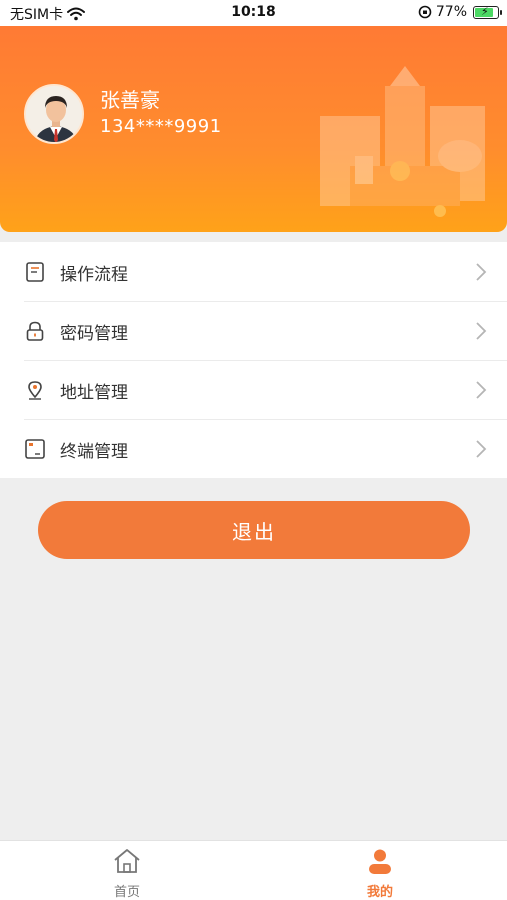 Image resolution: width=507 pixels, height=900 pixels. What do you see at coordinates (94, 393) in the screenshot?
I see `menu-item-label: 地址管理` at bounding box center [94, 393].